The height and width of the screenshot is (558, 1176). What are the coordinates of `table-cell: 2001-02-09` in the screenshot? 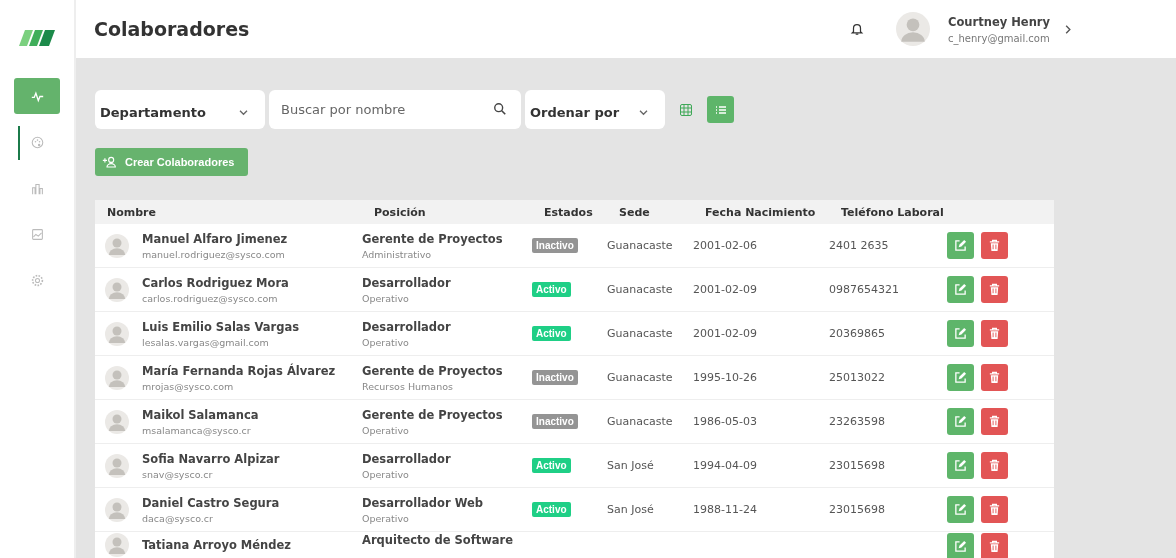 It's located at (725, 333).